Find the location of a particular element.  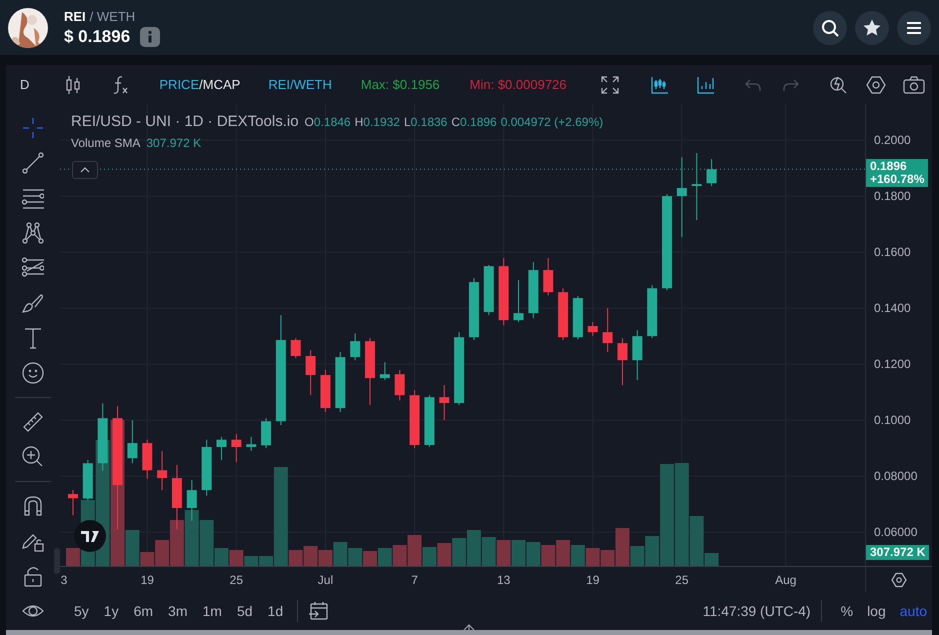

ohlc-values: O0.1846 H0.1932 L0.1836 C0.1896 0.004972 (+2.69%) is located at coordinates (454, 122).